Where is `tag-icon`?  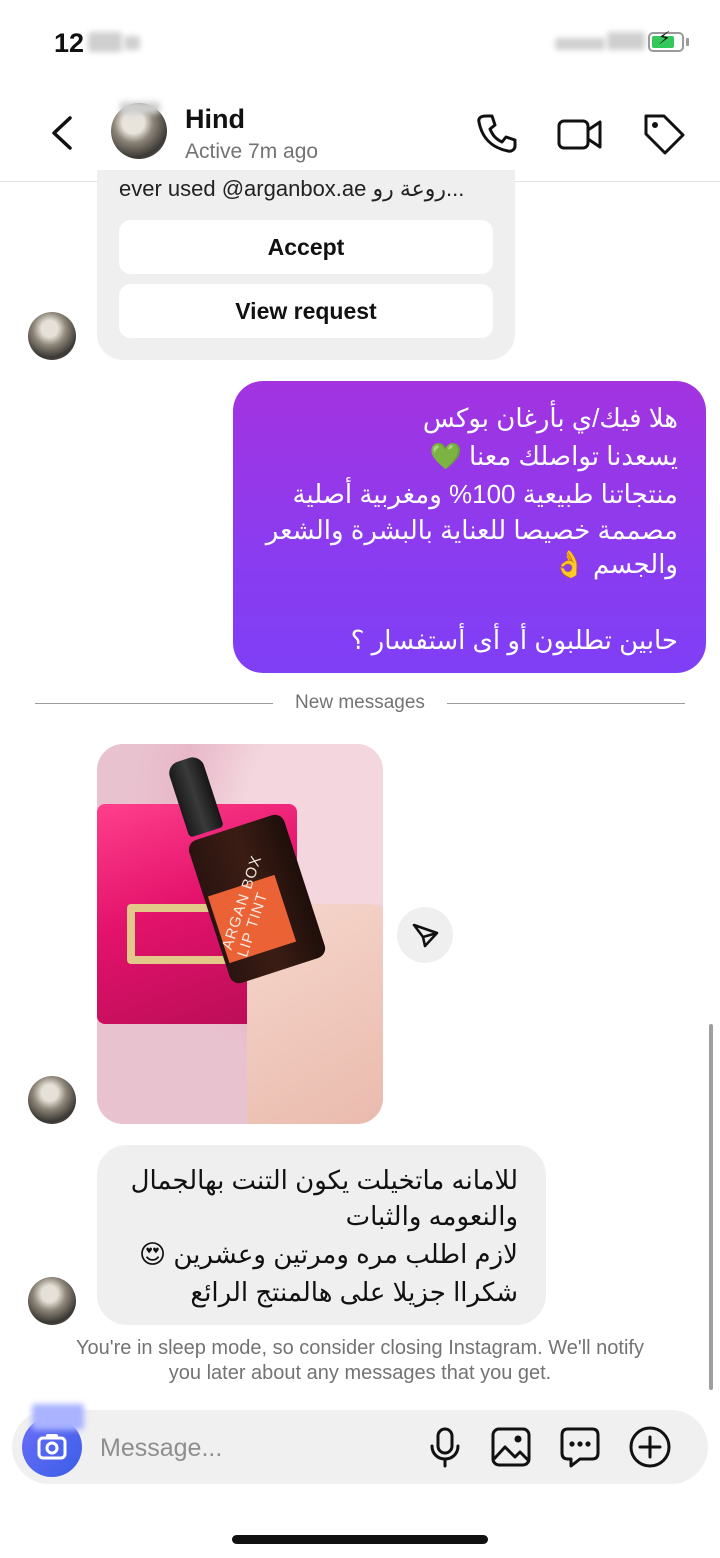
tag-icon is located at coordinates (664, 134).